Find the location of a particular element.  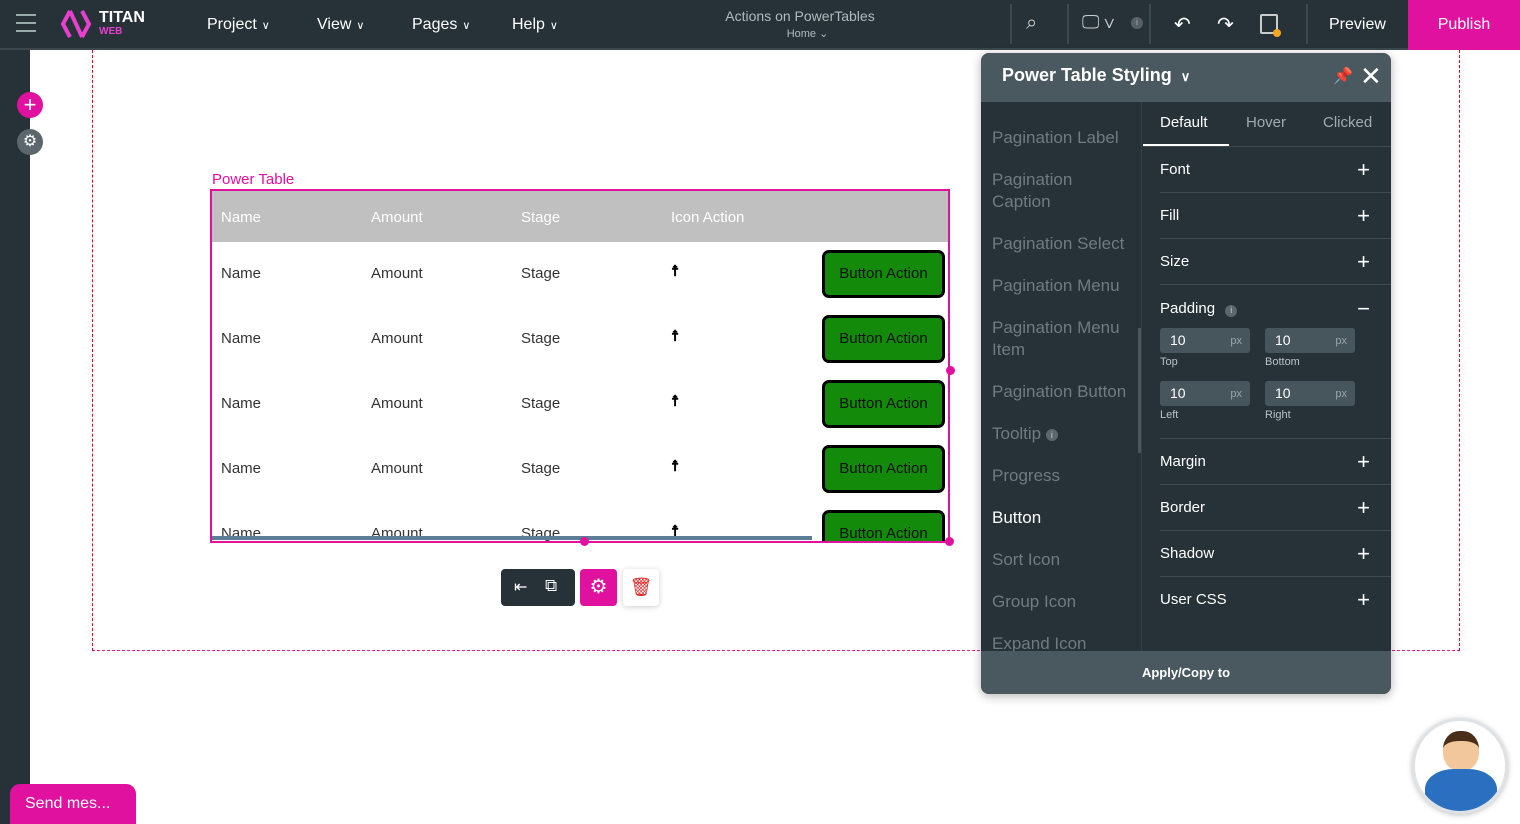

section-size: Size + is located at coordinates (1265, 261).